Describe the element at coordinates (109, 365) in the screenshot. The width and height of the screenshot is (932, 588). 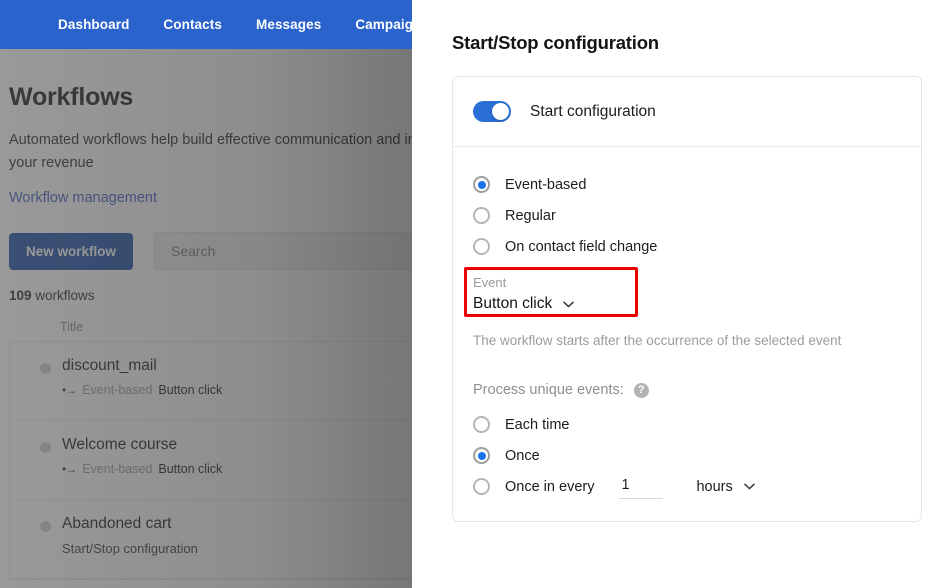
I see `workflow-name: discount_mail` at that location.